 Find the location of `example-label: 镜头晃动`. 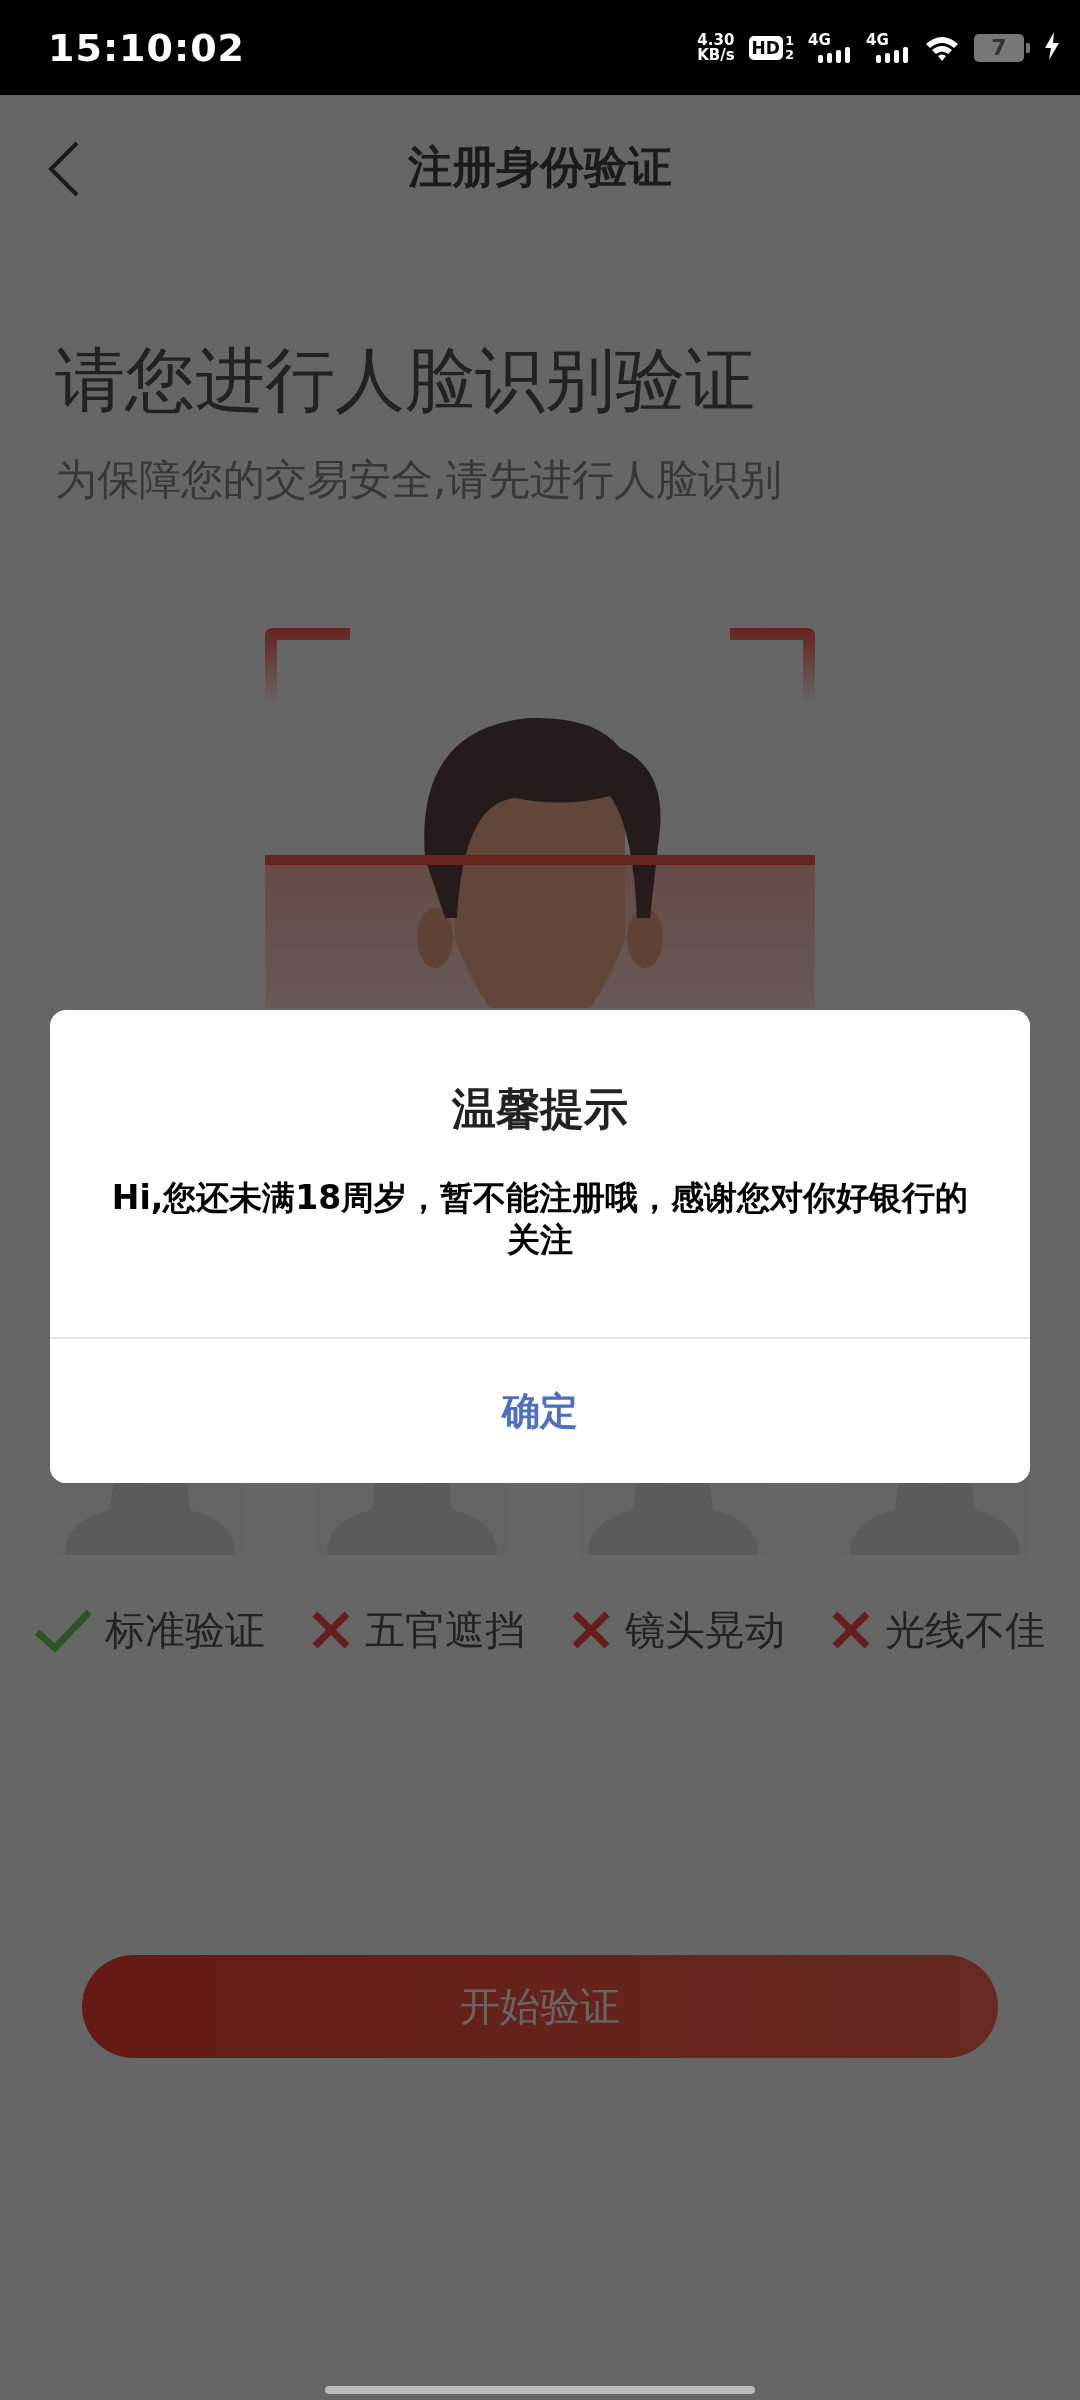

example-label: 镜头晃动 is located at coordinates (705, 1630).